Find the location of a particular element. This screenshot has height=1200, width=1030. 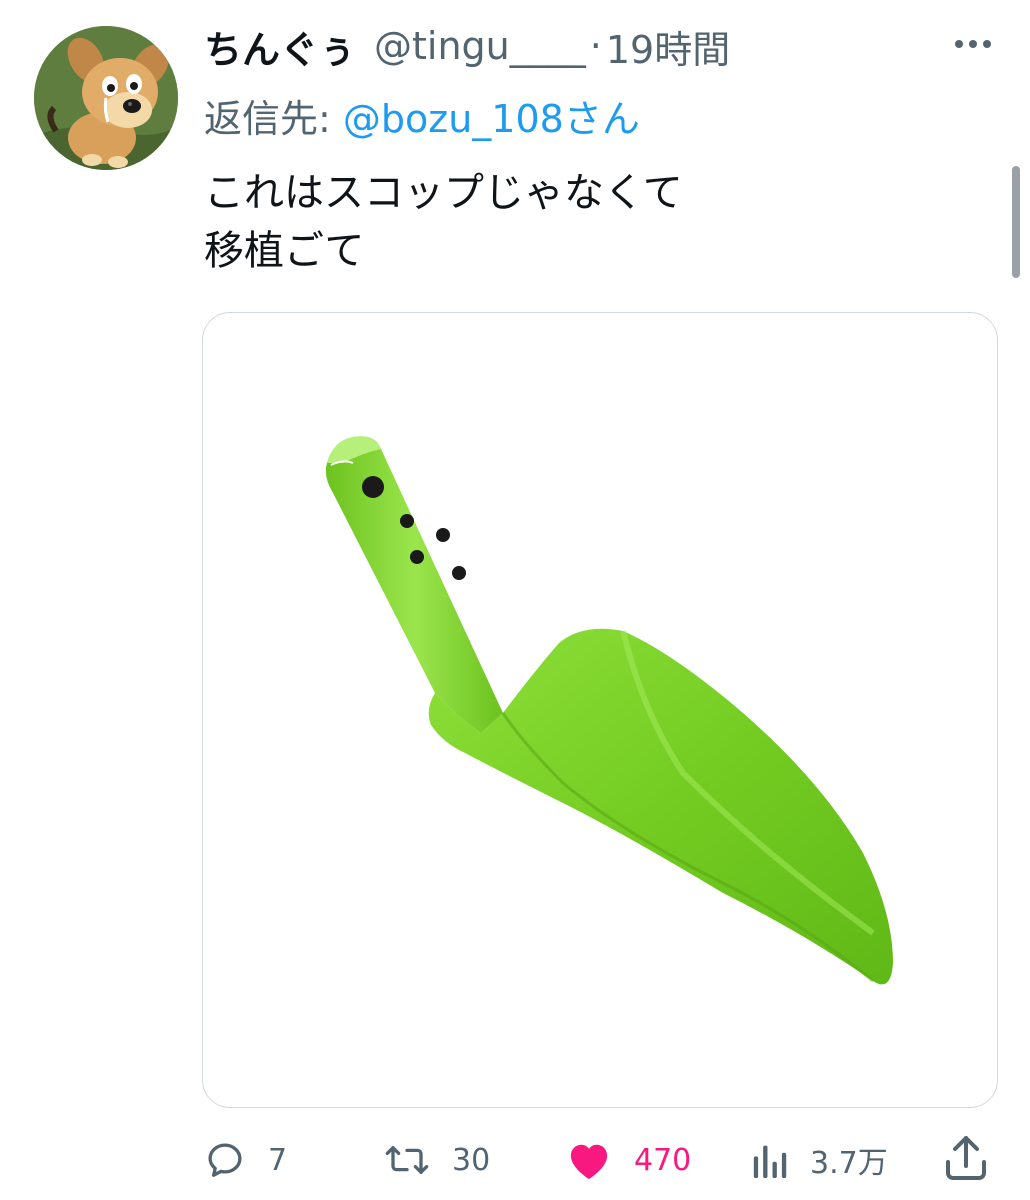

retweet-icon is located at coordinates (407, 1160).